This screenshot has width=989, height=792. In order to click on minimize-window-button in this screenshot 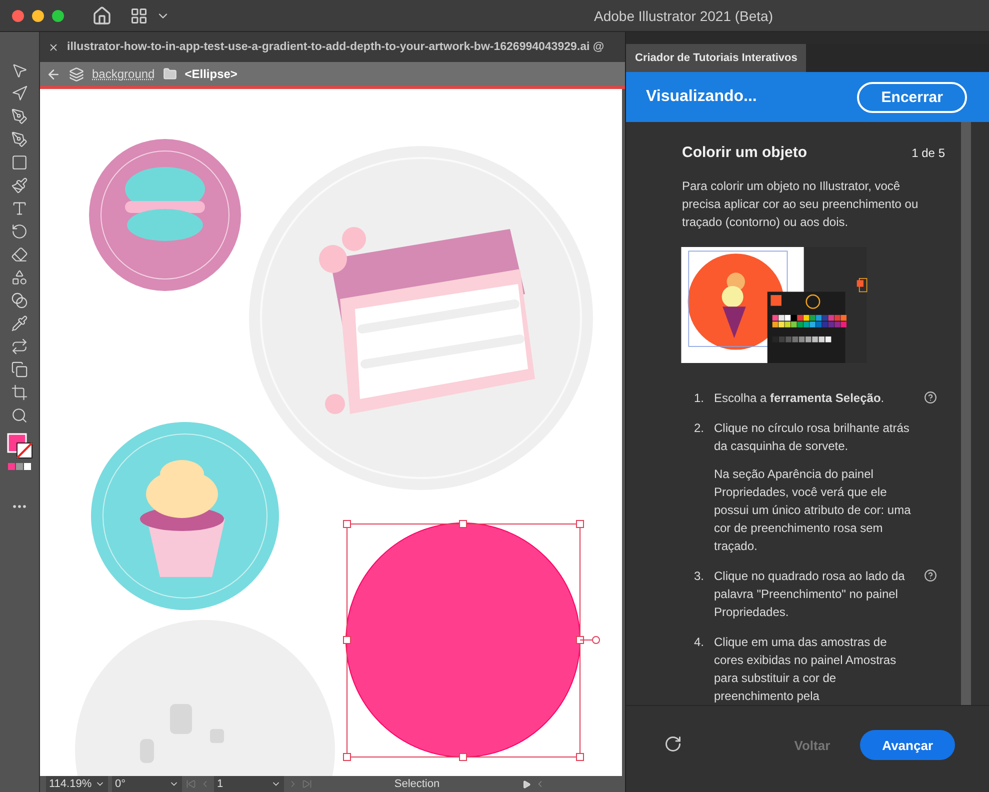, I will do `click(38, 16)`.